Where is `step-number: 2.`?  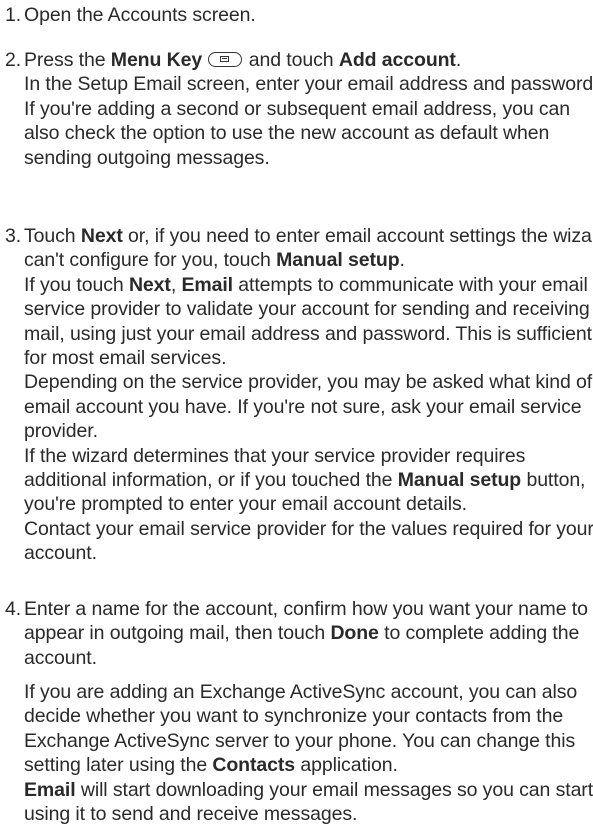 step-number: 2. is located at coordinates (13, 60).